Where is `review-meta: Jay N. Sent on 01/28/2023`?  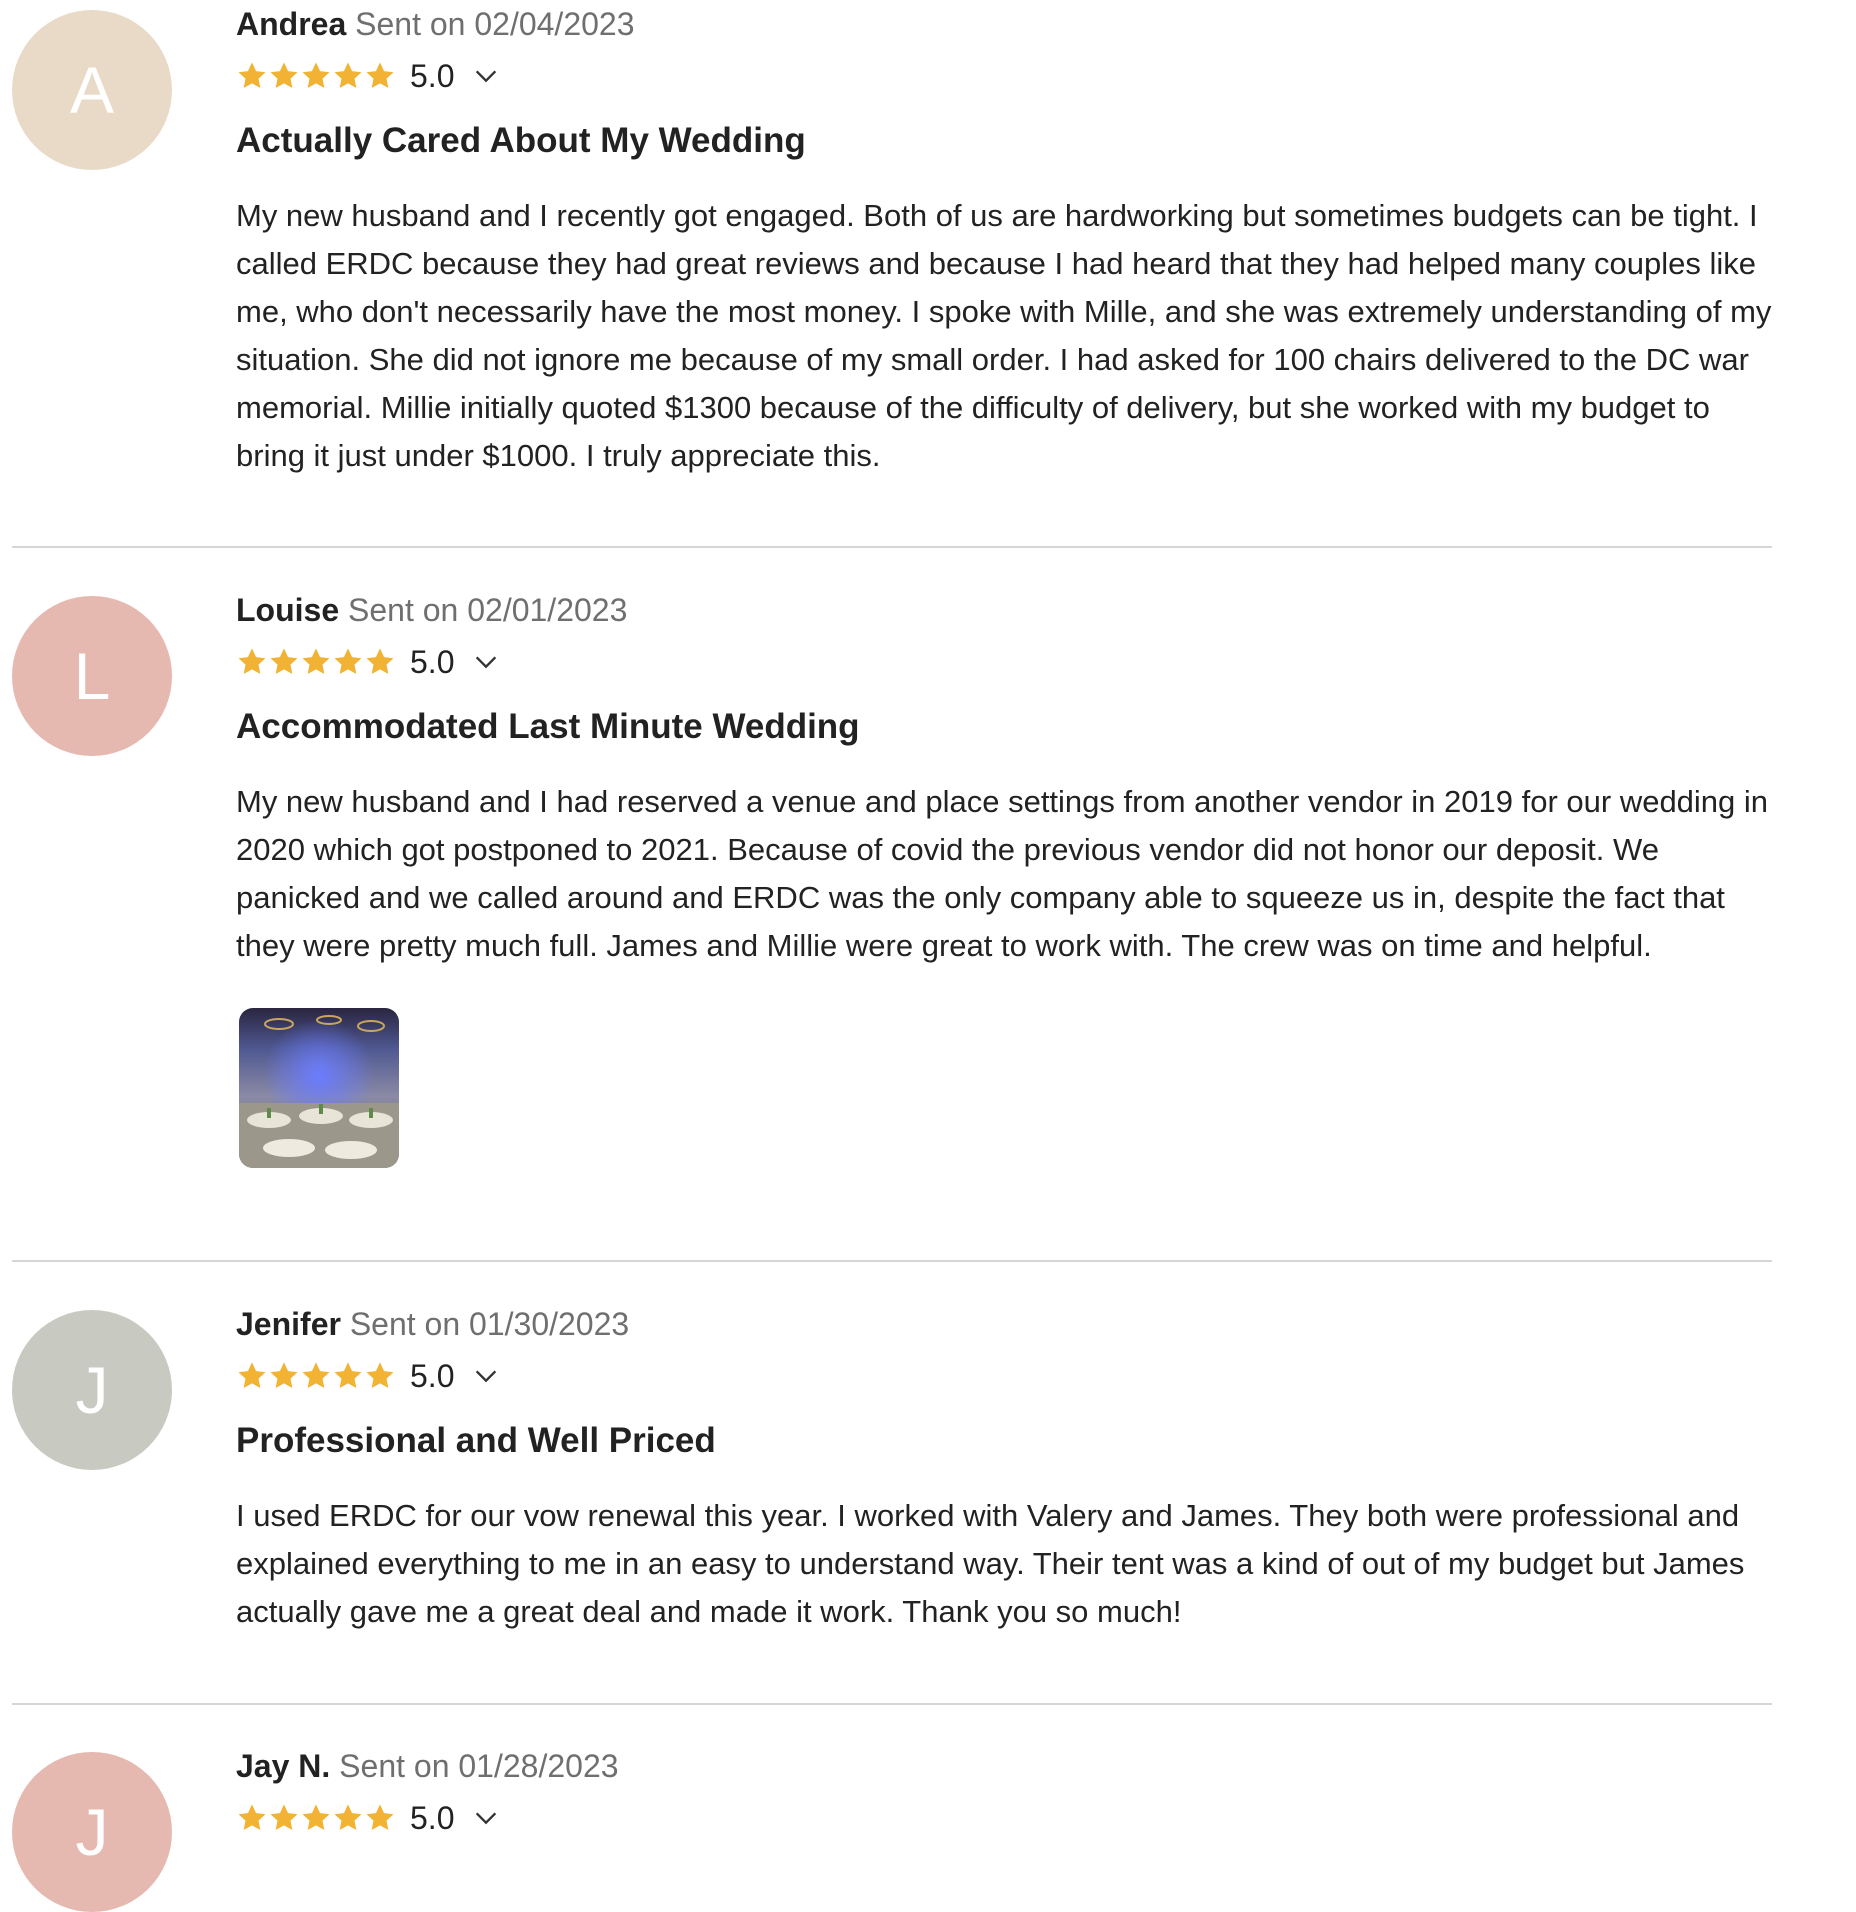 review-meta: Jay N. Sent on 01/28/2023 is located at coordinates (1008, 1766).